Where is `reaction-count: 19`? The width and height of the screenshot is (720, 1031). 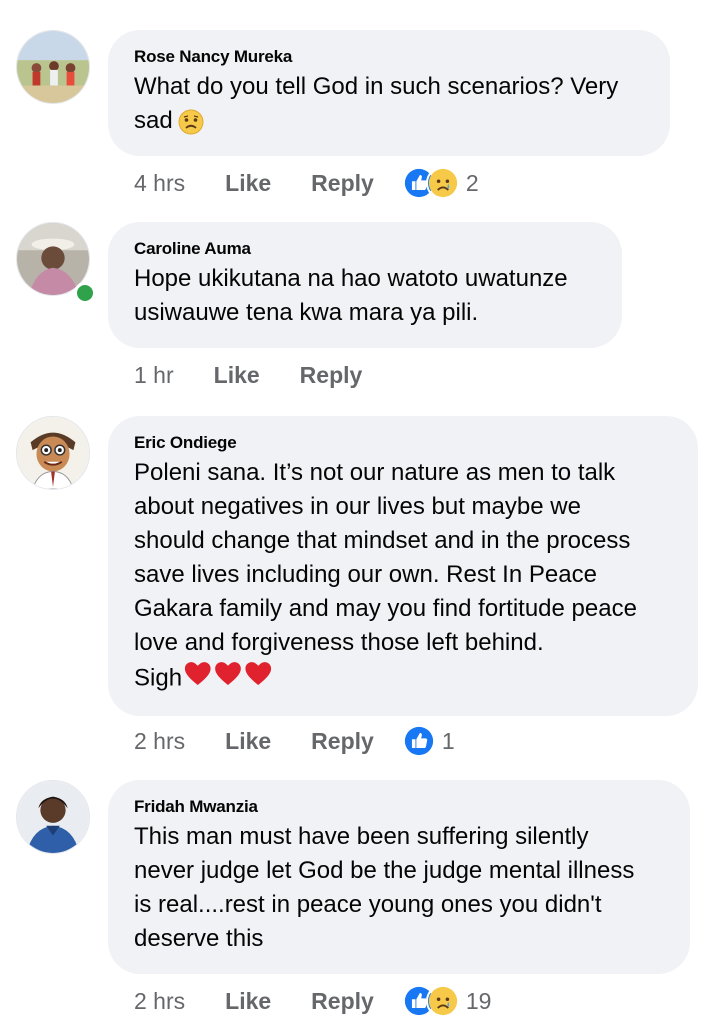 reaction-count: 19 is located at coordinates (478, 1000).